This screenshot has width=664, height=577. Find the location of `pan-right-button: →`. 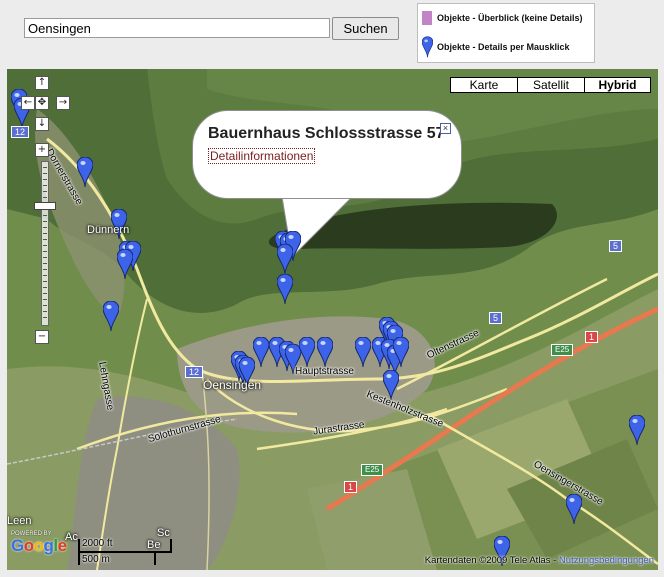

pan-right-button: → is located at coordinates (63, 103).